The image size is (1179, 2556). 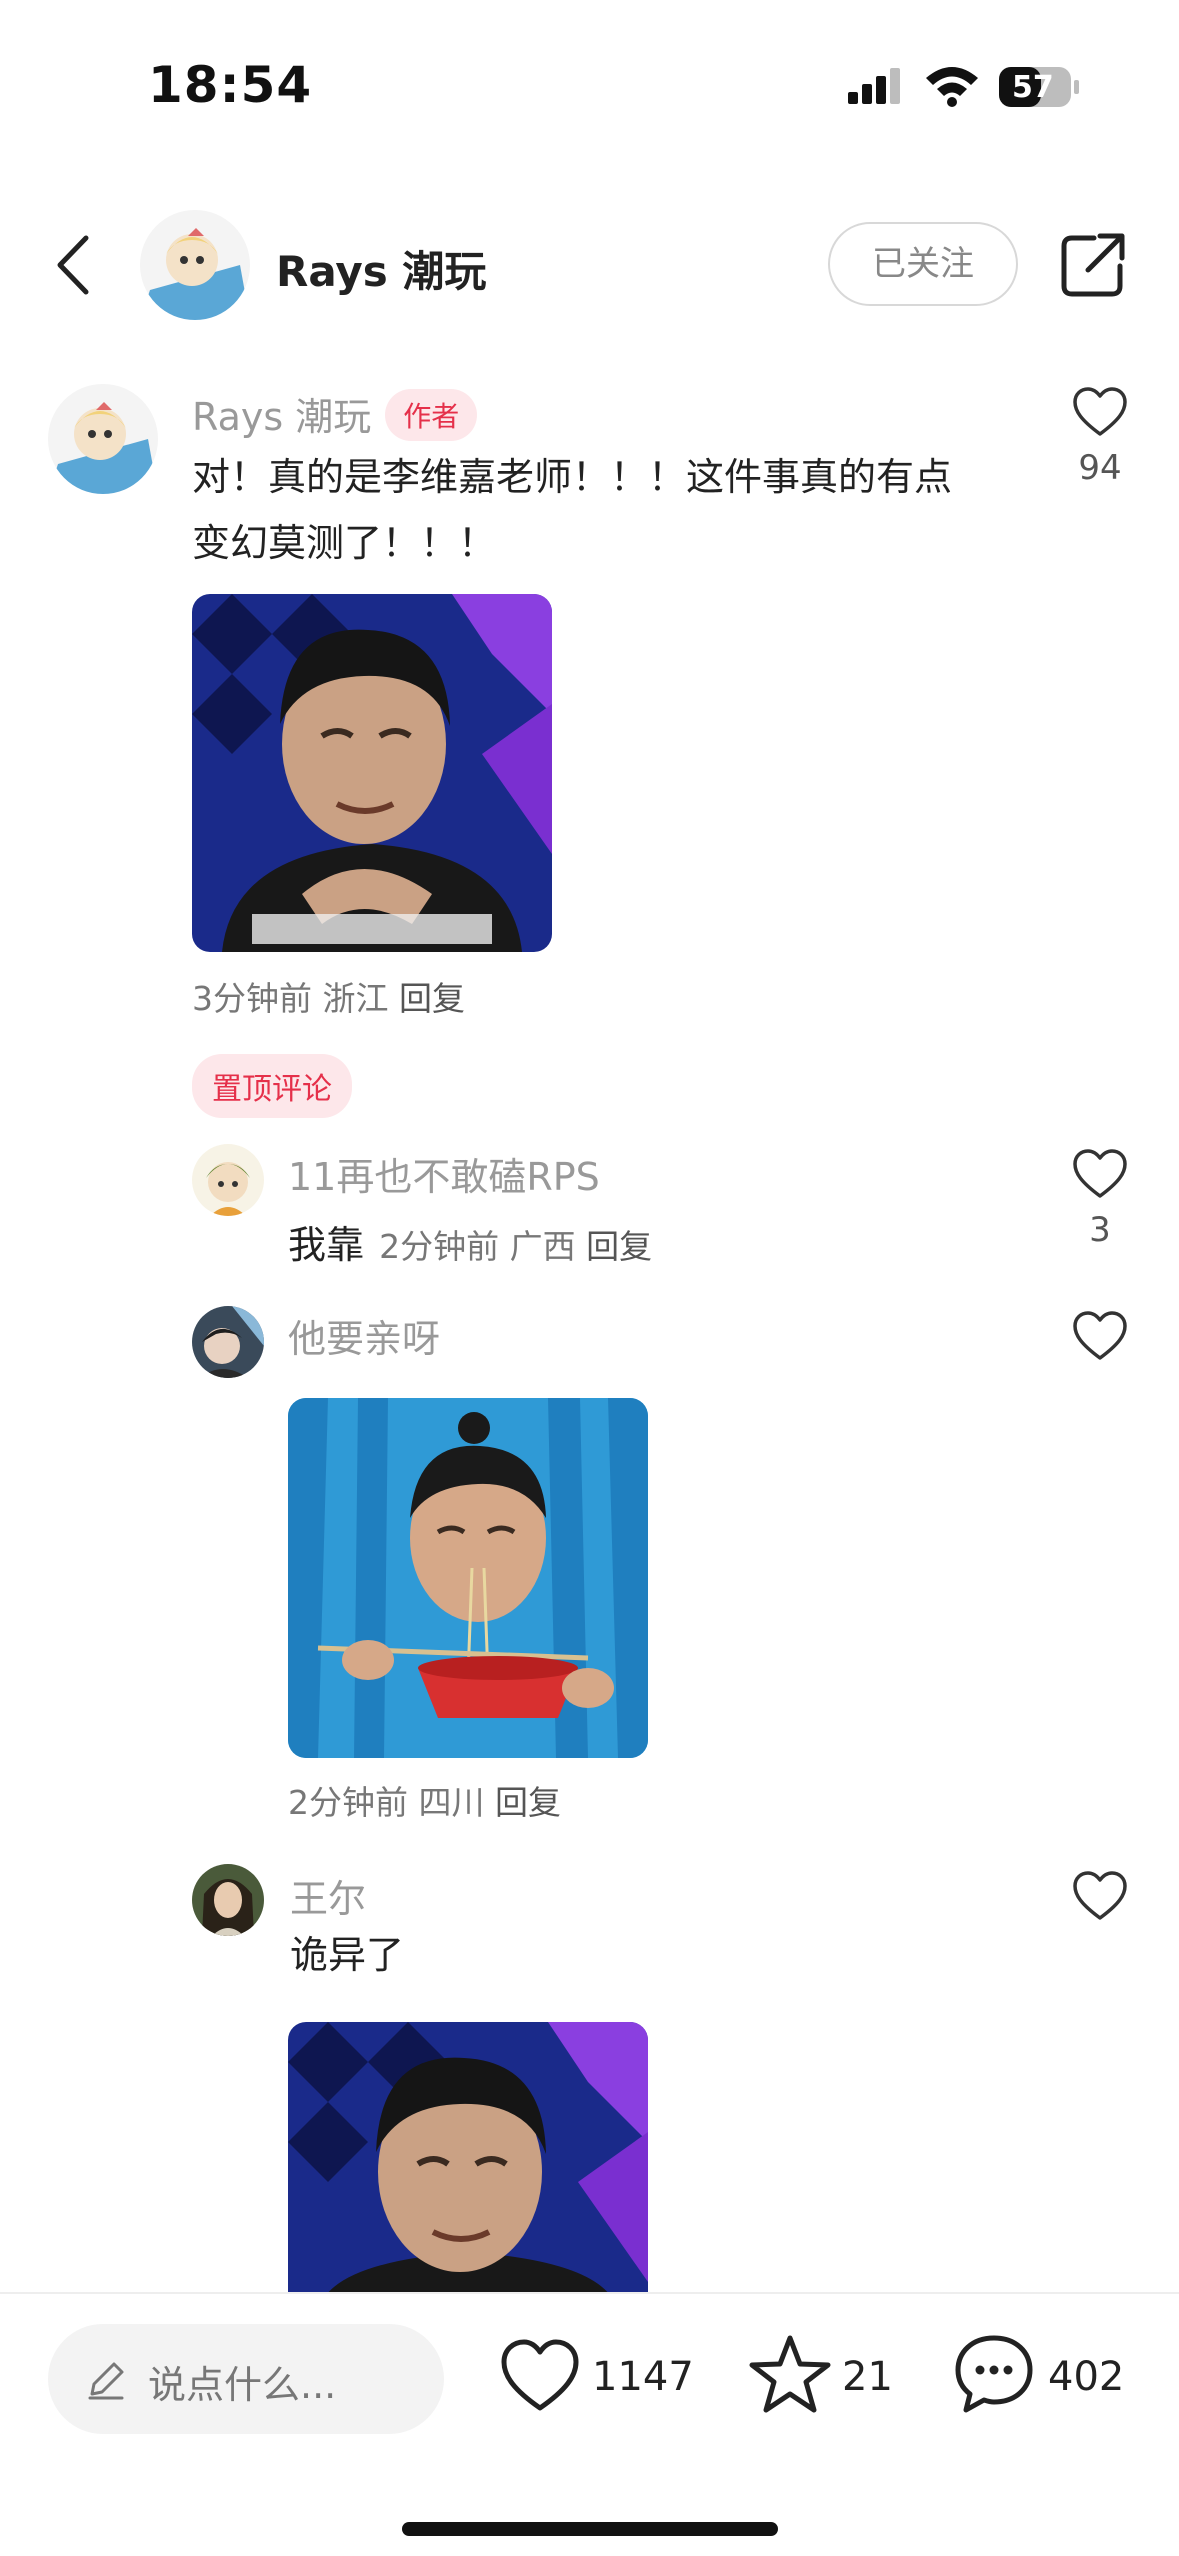 I want to click on comment-total: 402, so click(x=1086, y=2377).